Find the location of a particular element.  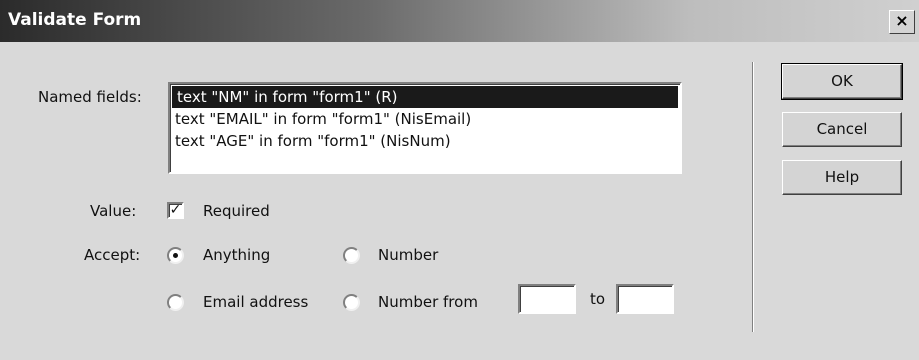

list-item: text "EMAIL" in form "form1" (NisEmail) is located at coordinates (425, 119).